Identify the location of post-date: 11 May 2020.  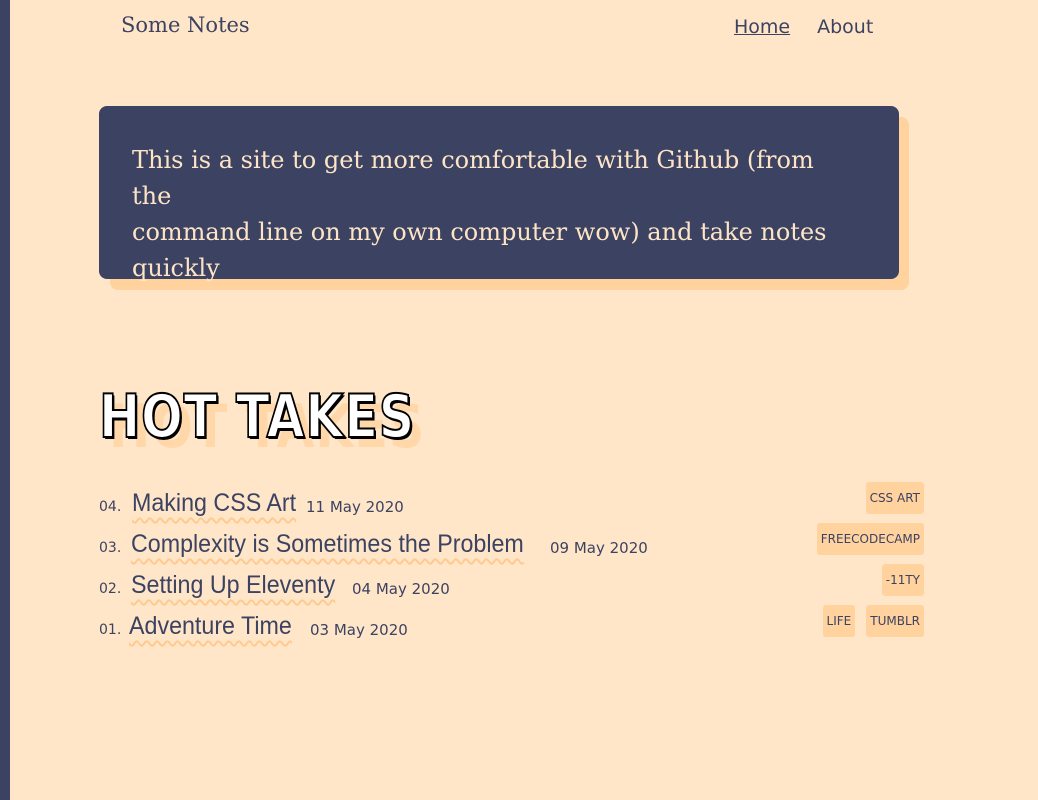
(355, 507).